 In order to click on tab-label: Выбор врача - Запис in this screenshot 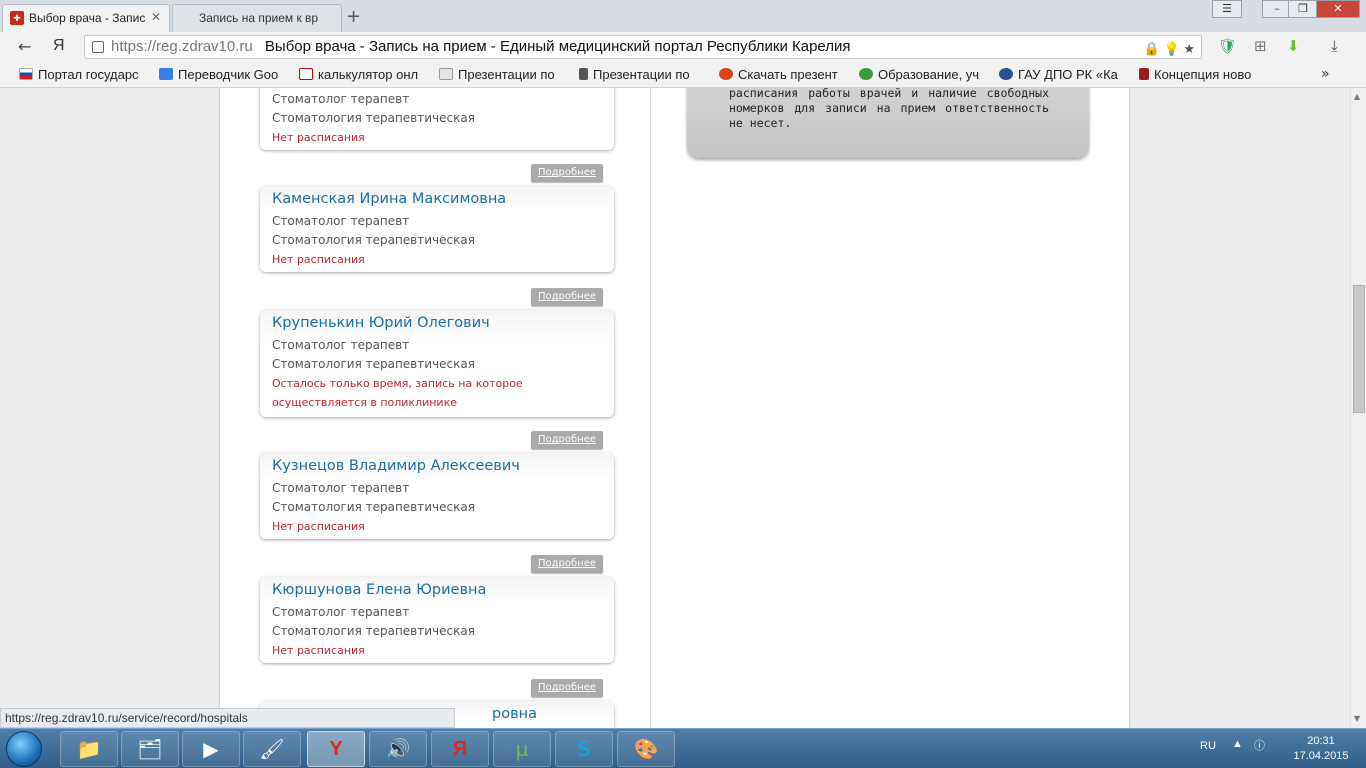, I will do `click(87, 18)`.